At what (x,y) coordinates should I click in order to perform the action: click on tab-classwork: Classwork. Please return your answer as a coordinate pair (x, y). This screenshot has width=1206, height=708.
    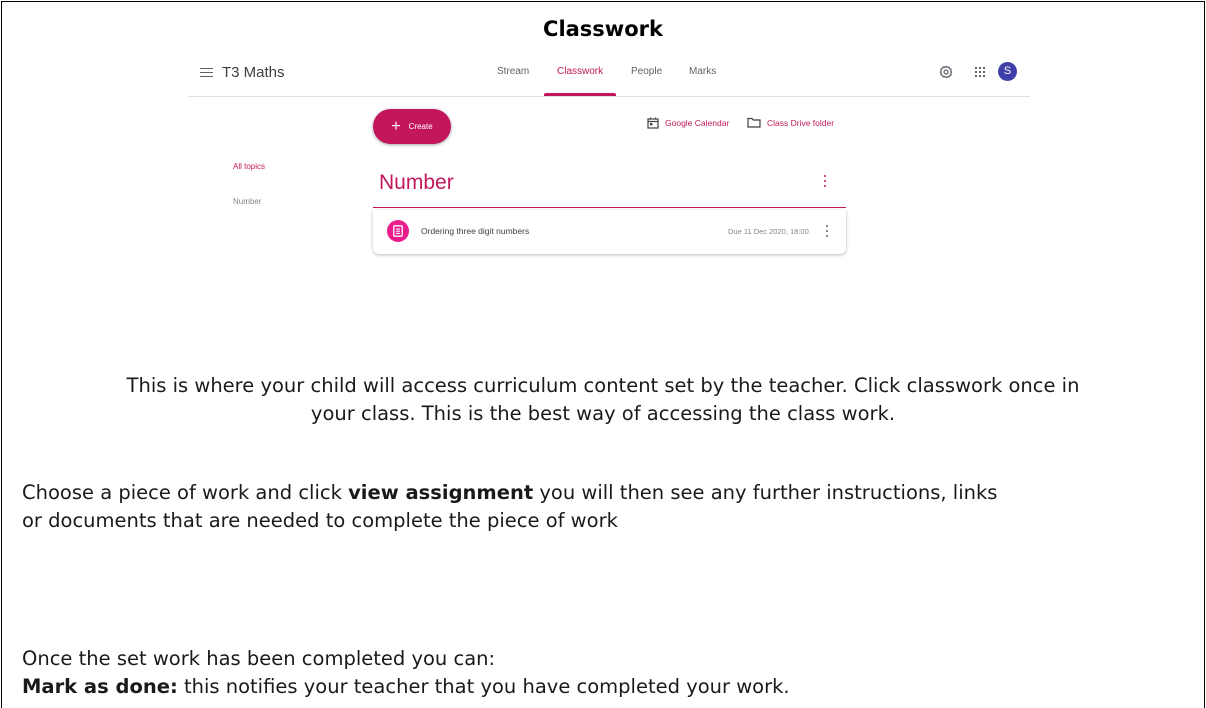
    Looking at the image, I should click on (580, 71).